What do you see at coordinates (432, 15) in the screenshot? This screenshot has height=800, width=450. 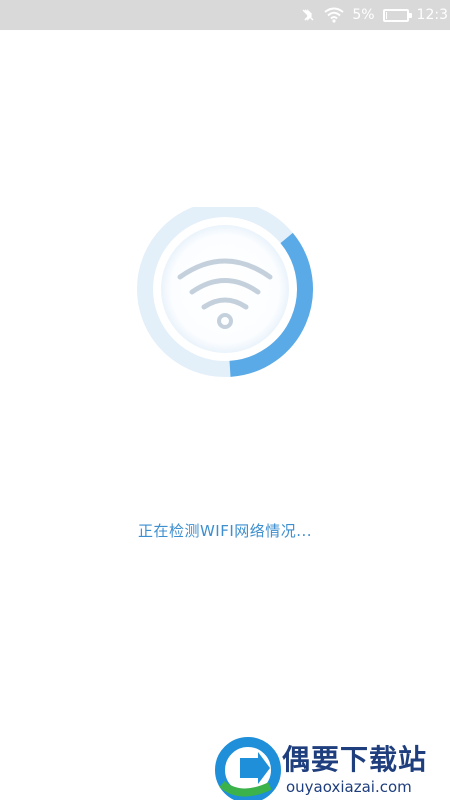 I see `status-time: 12:3` at bounding box center [432, 15].